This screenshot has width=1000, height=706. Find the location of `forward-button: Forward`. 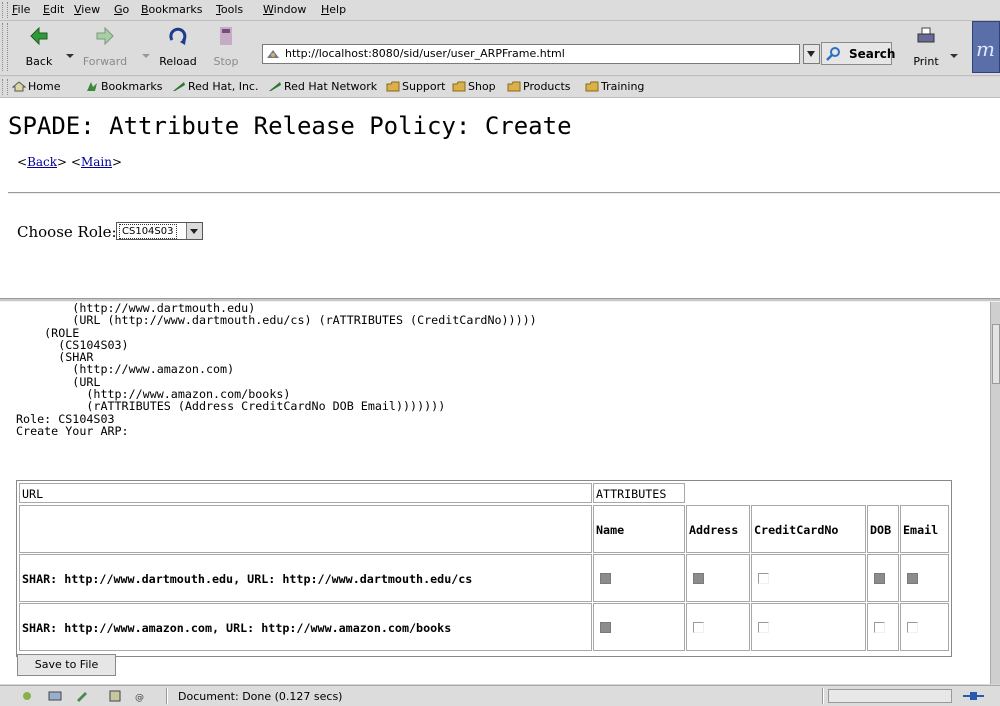

forward-button: Forward is located at coordinates (105, 47).